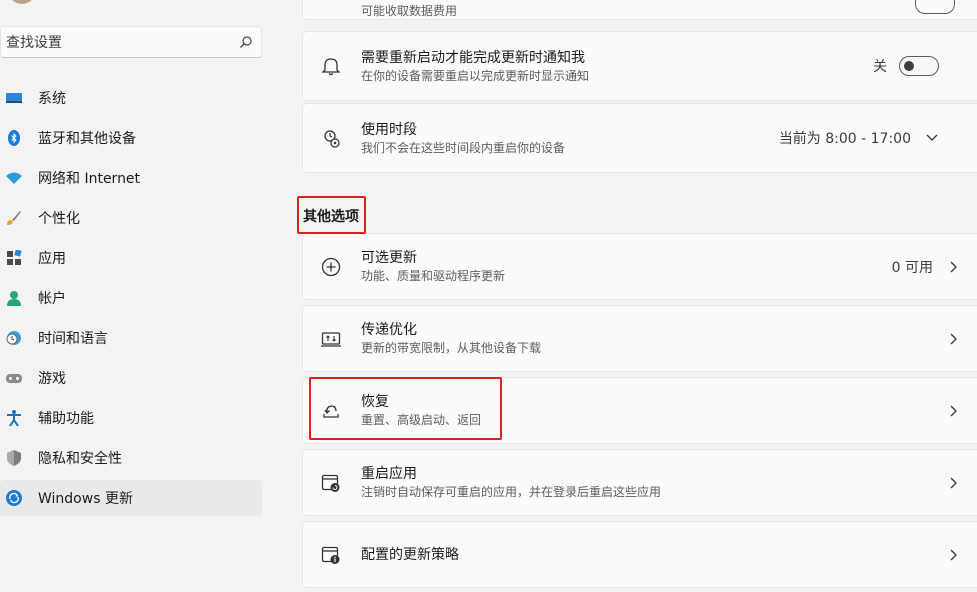  What do you see at coordinates (410, 554) in the screenshot?
I see `card-title: 配置的更新策略` at bounding box center [410, 554].